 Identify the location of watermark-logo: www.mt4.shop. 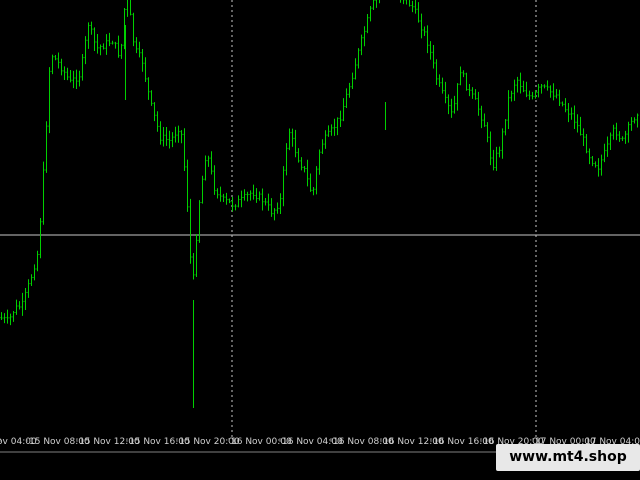
(568, 457).